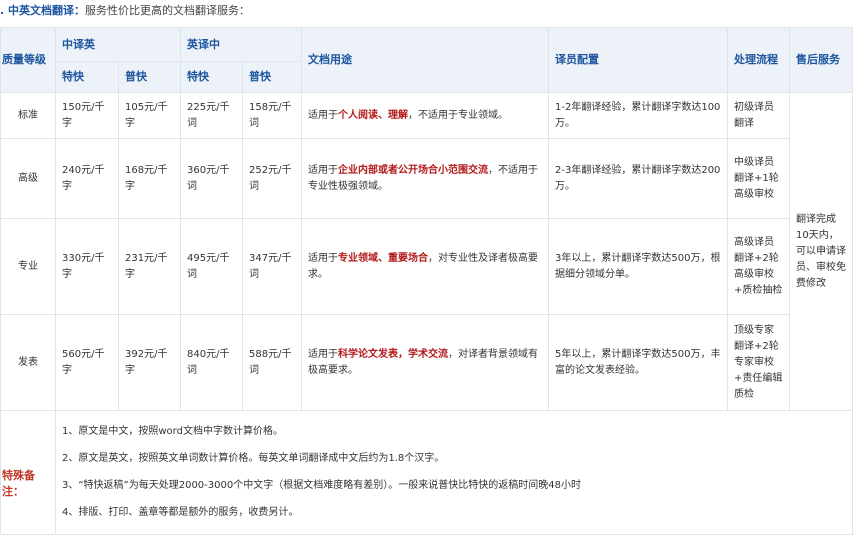 This screenshot has width=860, height=541. Describe the element at coordinates (758, 362) in the screenshot. I see `process-flow: 顶级专家翻译+2轮专家审校+责任编辑质检` at that location.